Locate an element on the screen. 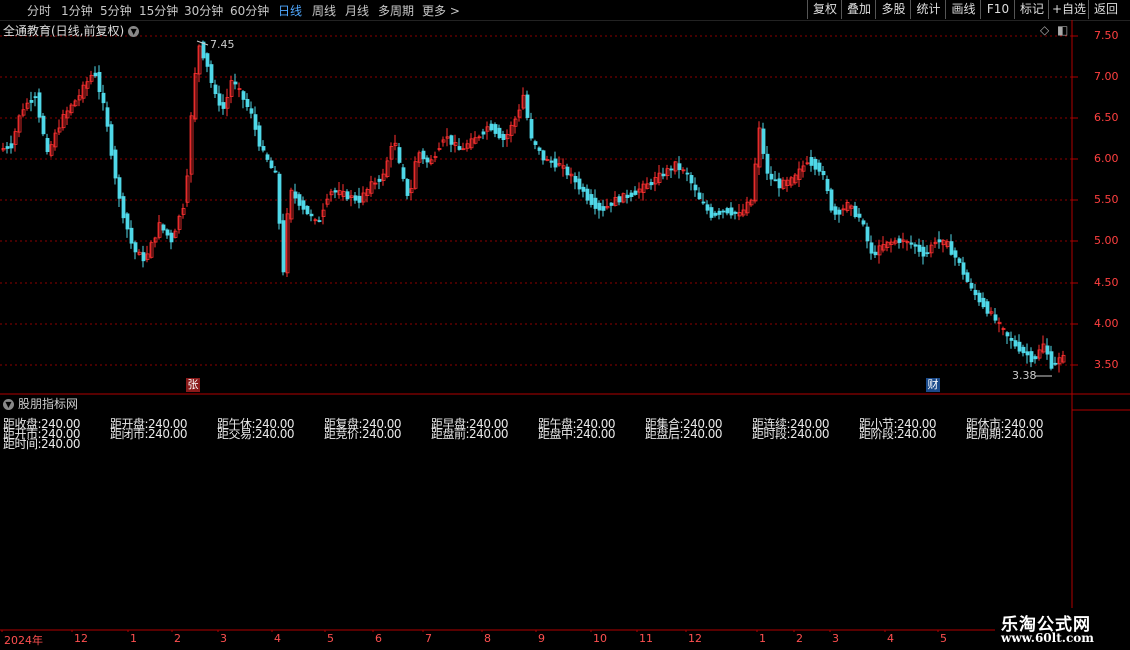 This screenshot has width=1130, height=650. statistics-button: 统计 is located at coordinates (928, 9).